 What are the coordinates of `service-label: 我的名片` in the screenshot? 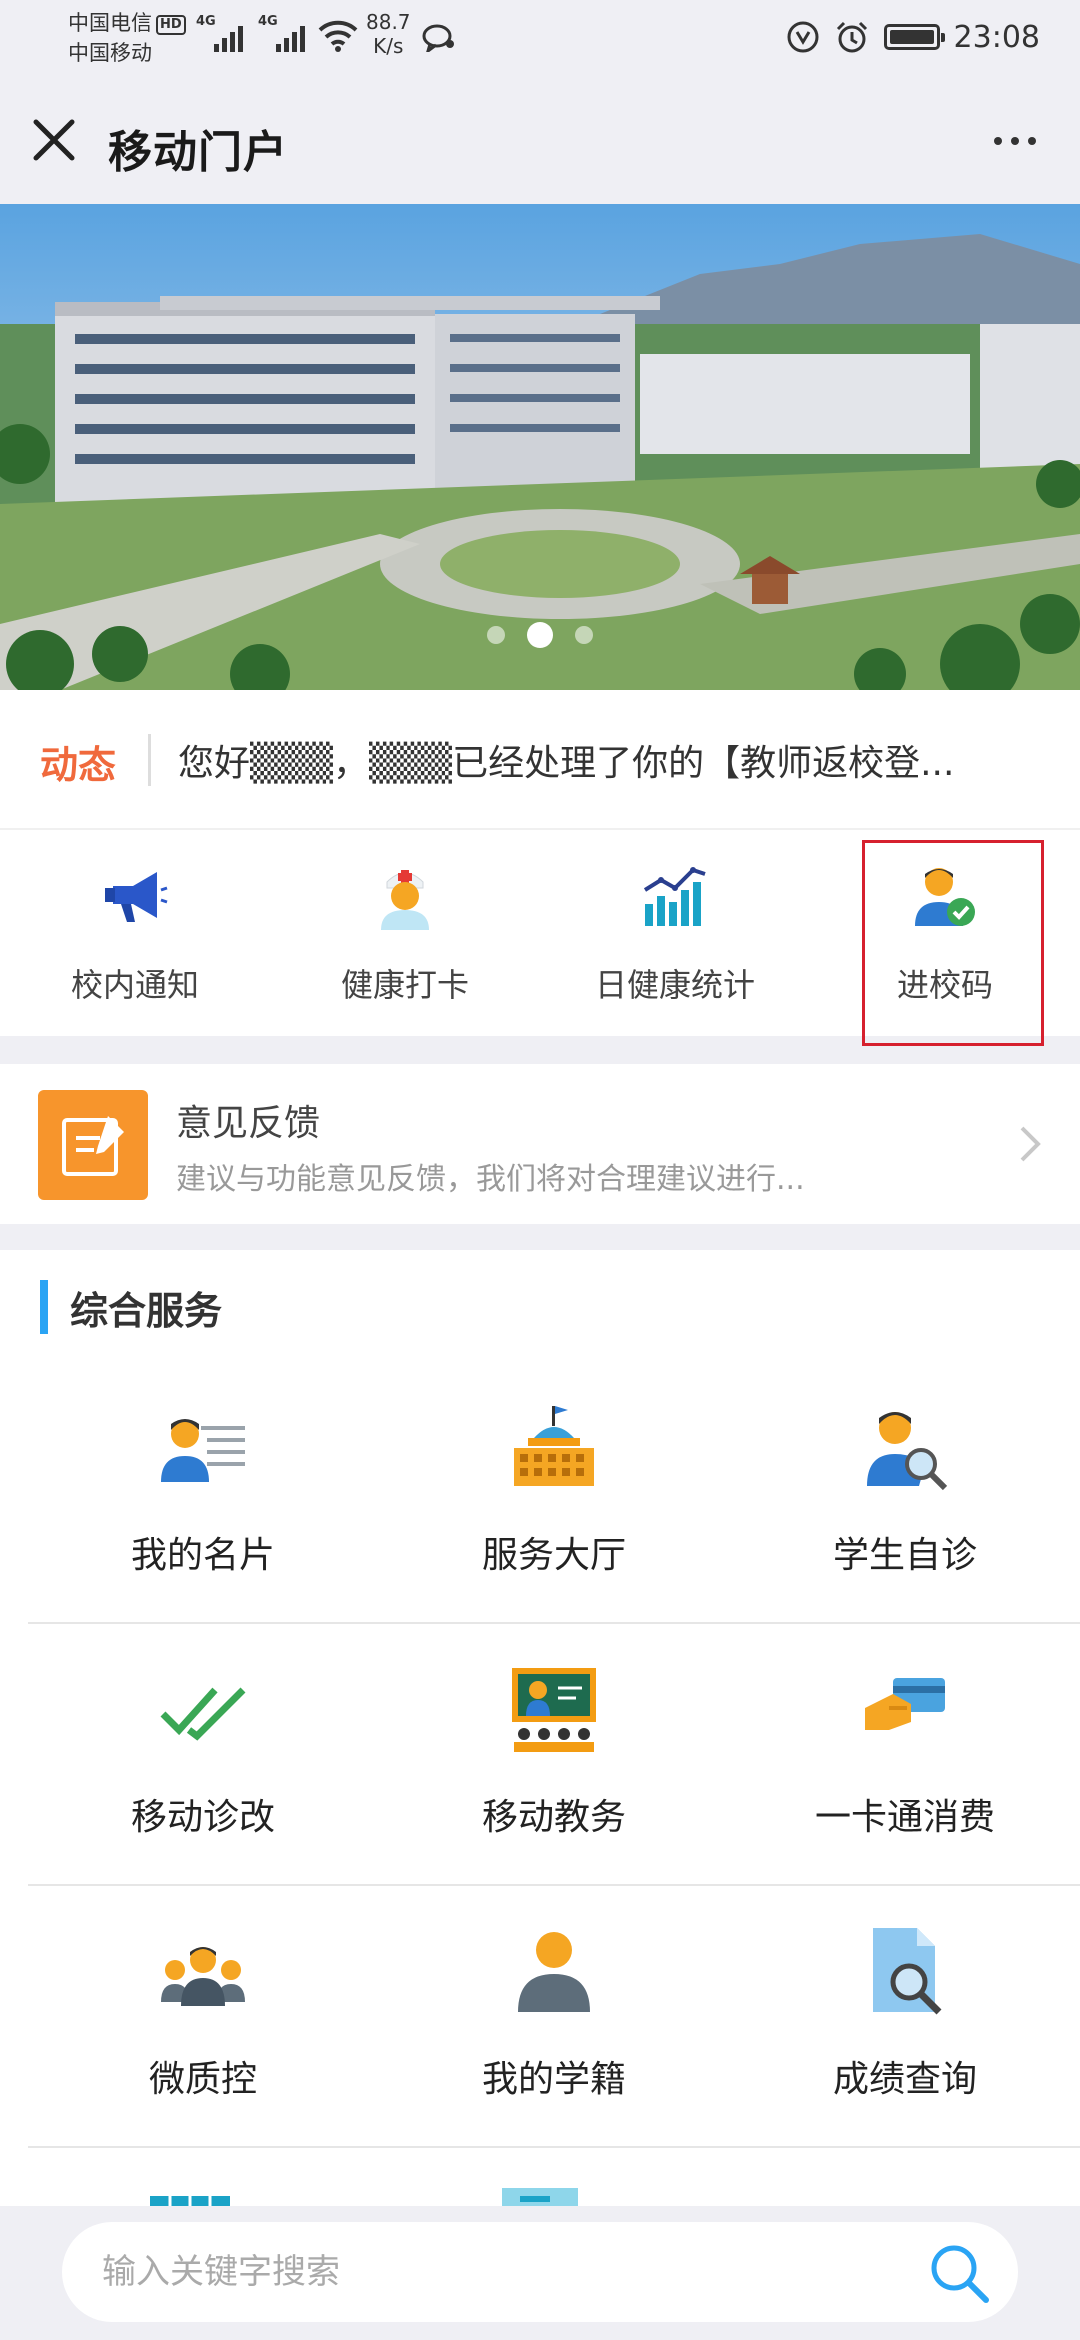 It's located at (202, 1555).